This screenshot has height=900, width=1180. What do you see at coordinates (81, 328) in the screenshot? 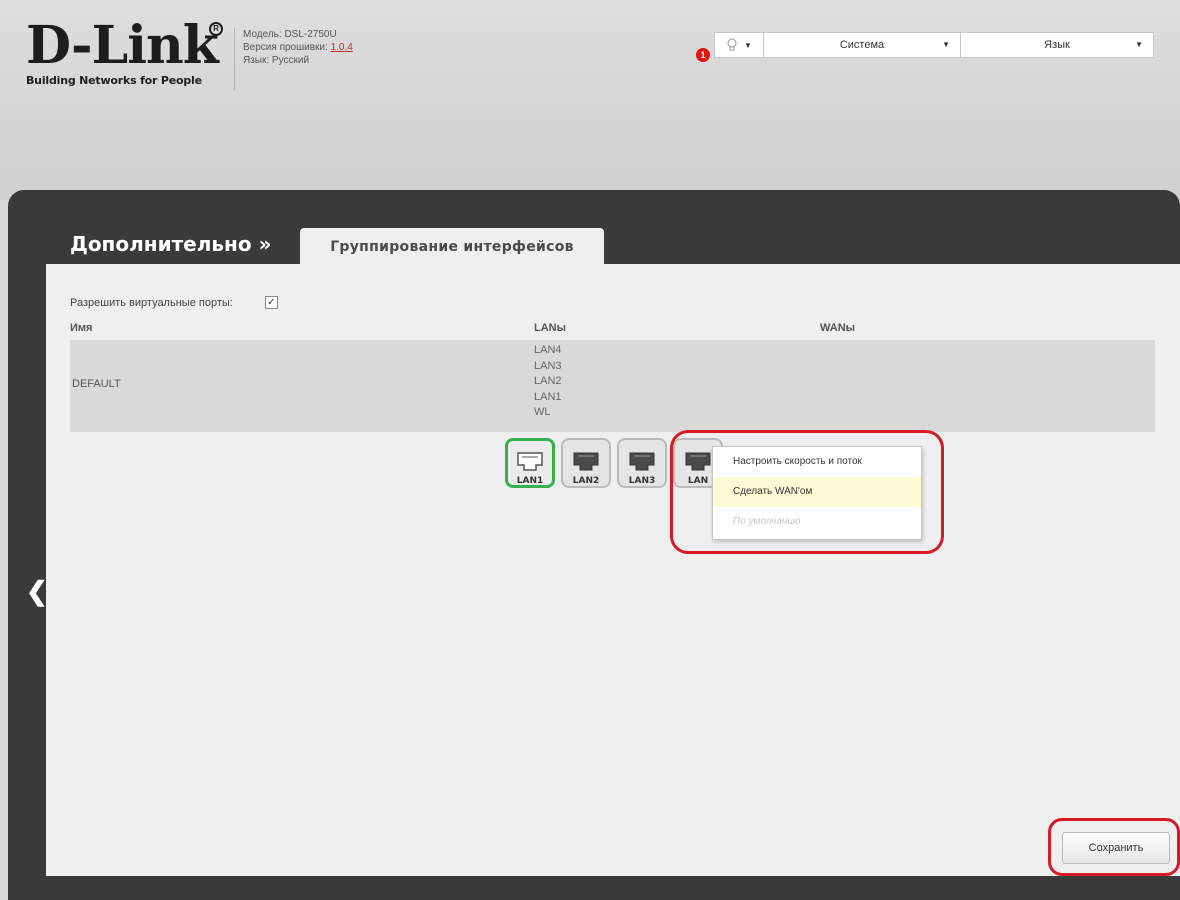
I see `column-header-name: Имя` at bounding box center [81, 328].